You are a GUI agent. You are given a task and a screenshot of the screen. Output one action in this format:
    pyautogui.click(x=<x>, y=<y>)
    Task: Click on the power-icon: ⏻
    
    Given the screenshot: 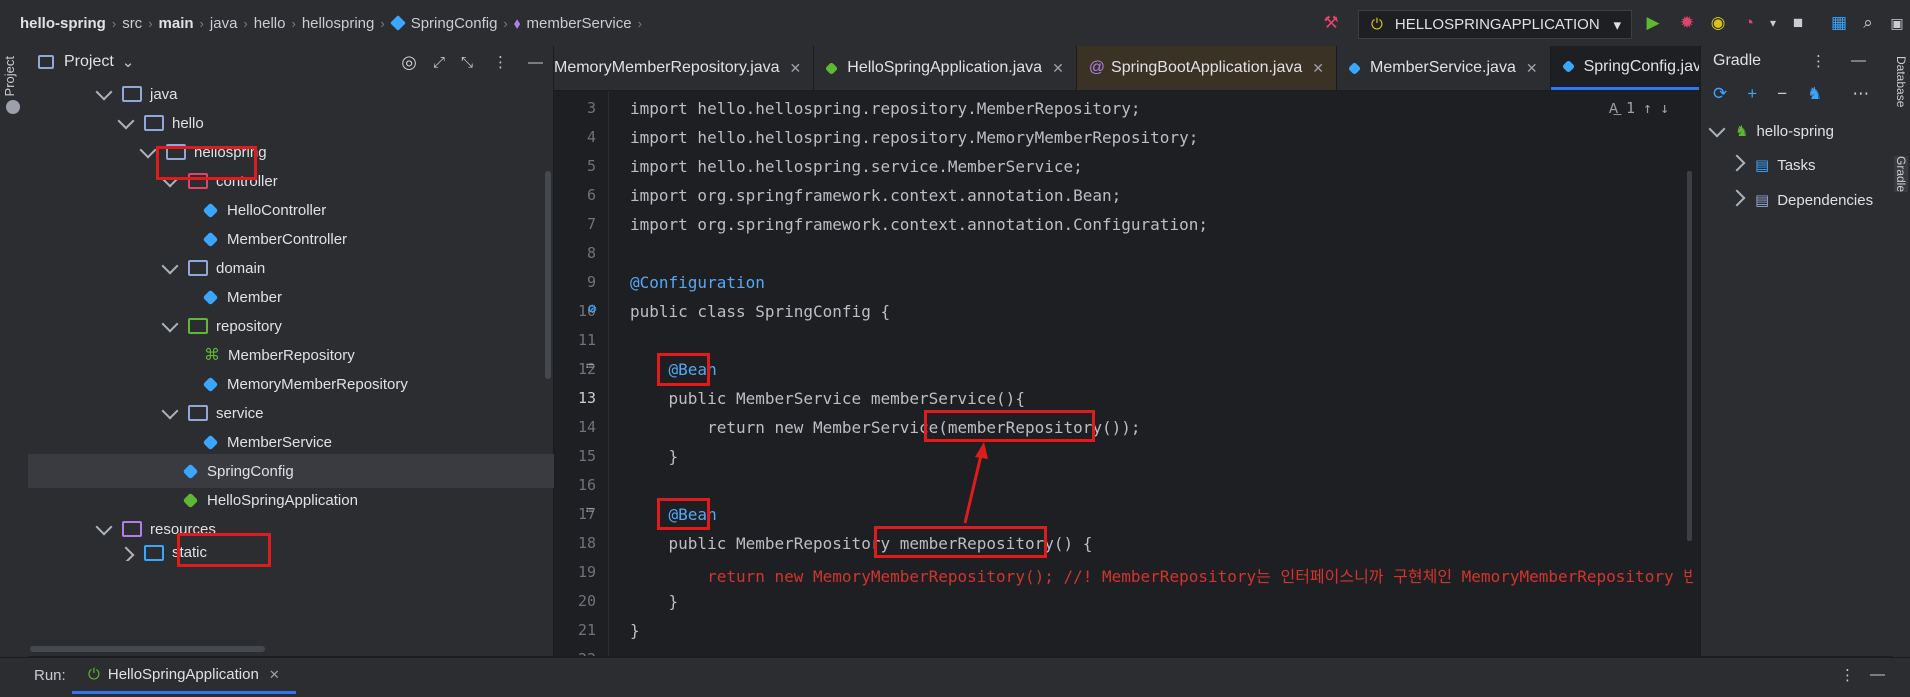 What is the action you would take?
    pyautogui.click(x=1377, y=24)
    